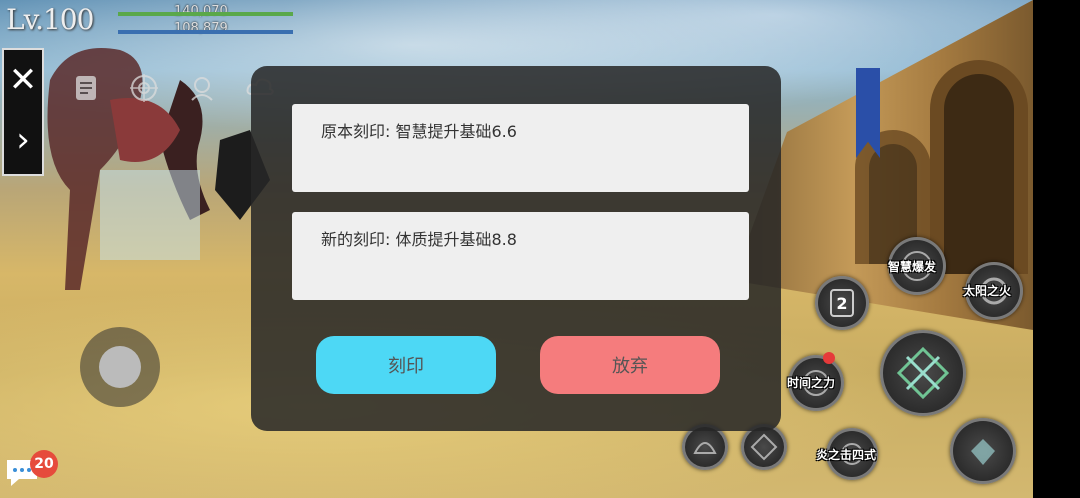 The width and height of the screenshot is (1080, 498). What do you see at coordinates (520, 256) in the screenshot?
I see `new-imprint-box: 新的刻印: 体质提升基础8.8` at bounding box center [520, 256].